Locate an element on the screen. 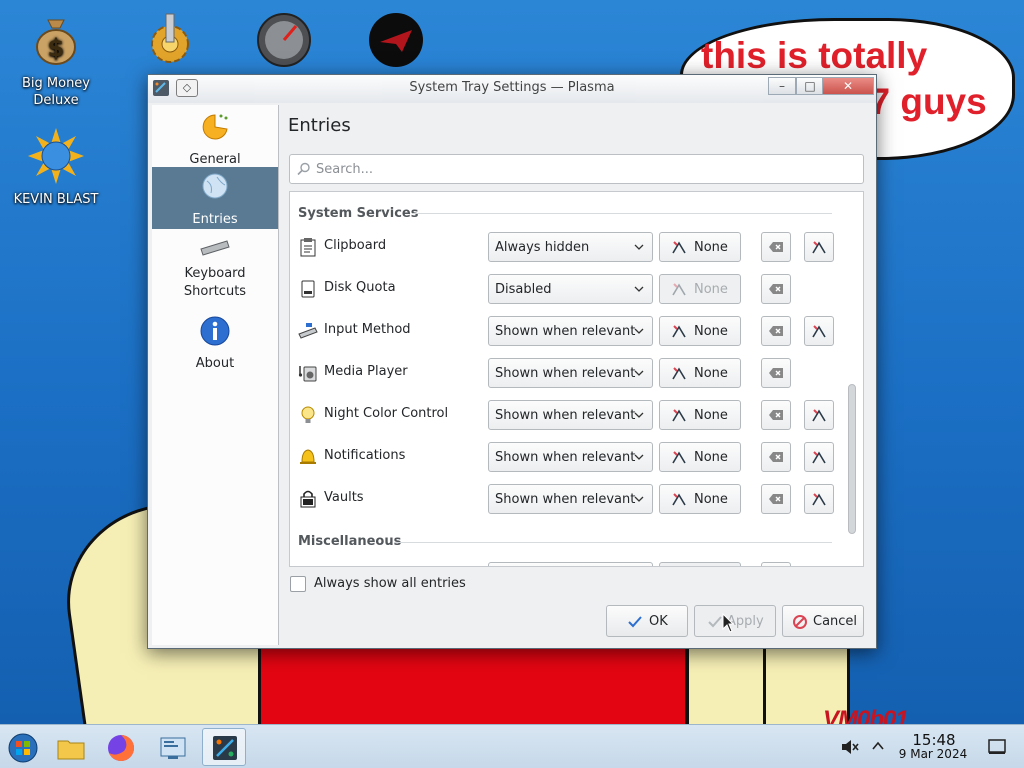  minimize-button: – is located at coordinates (782, 86).